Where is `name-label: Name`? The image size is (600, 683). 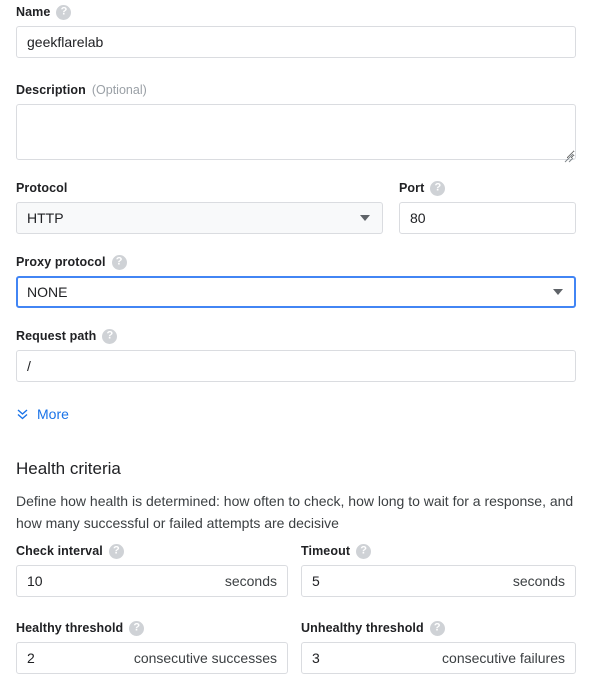
name-label: Name is located at coordinates (33, 12).